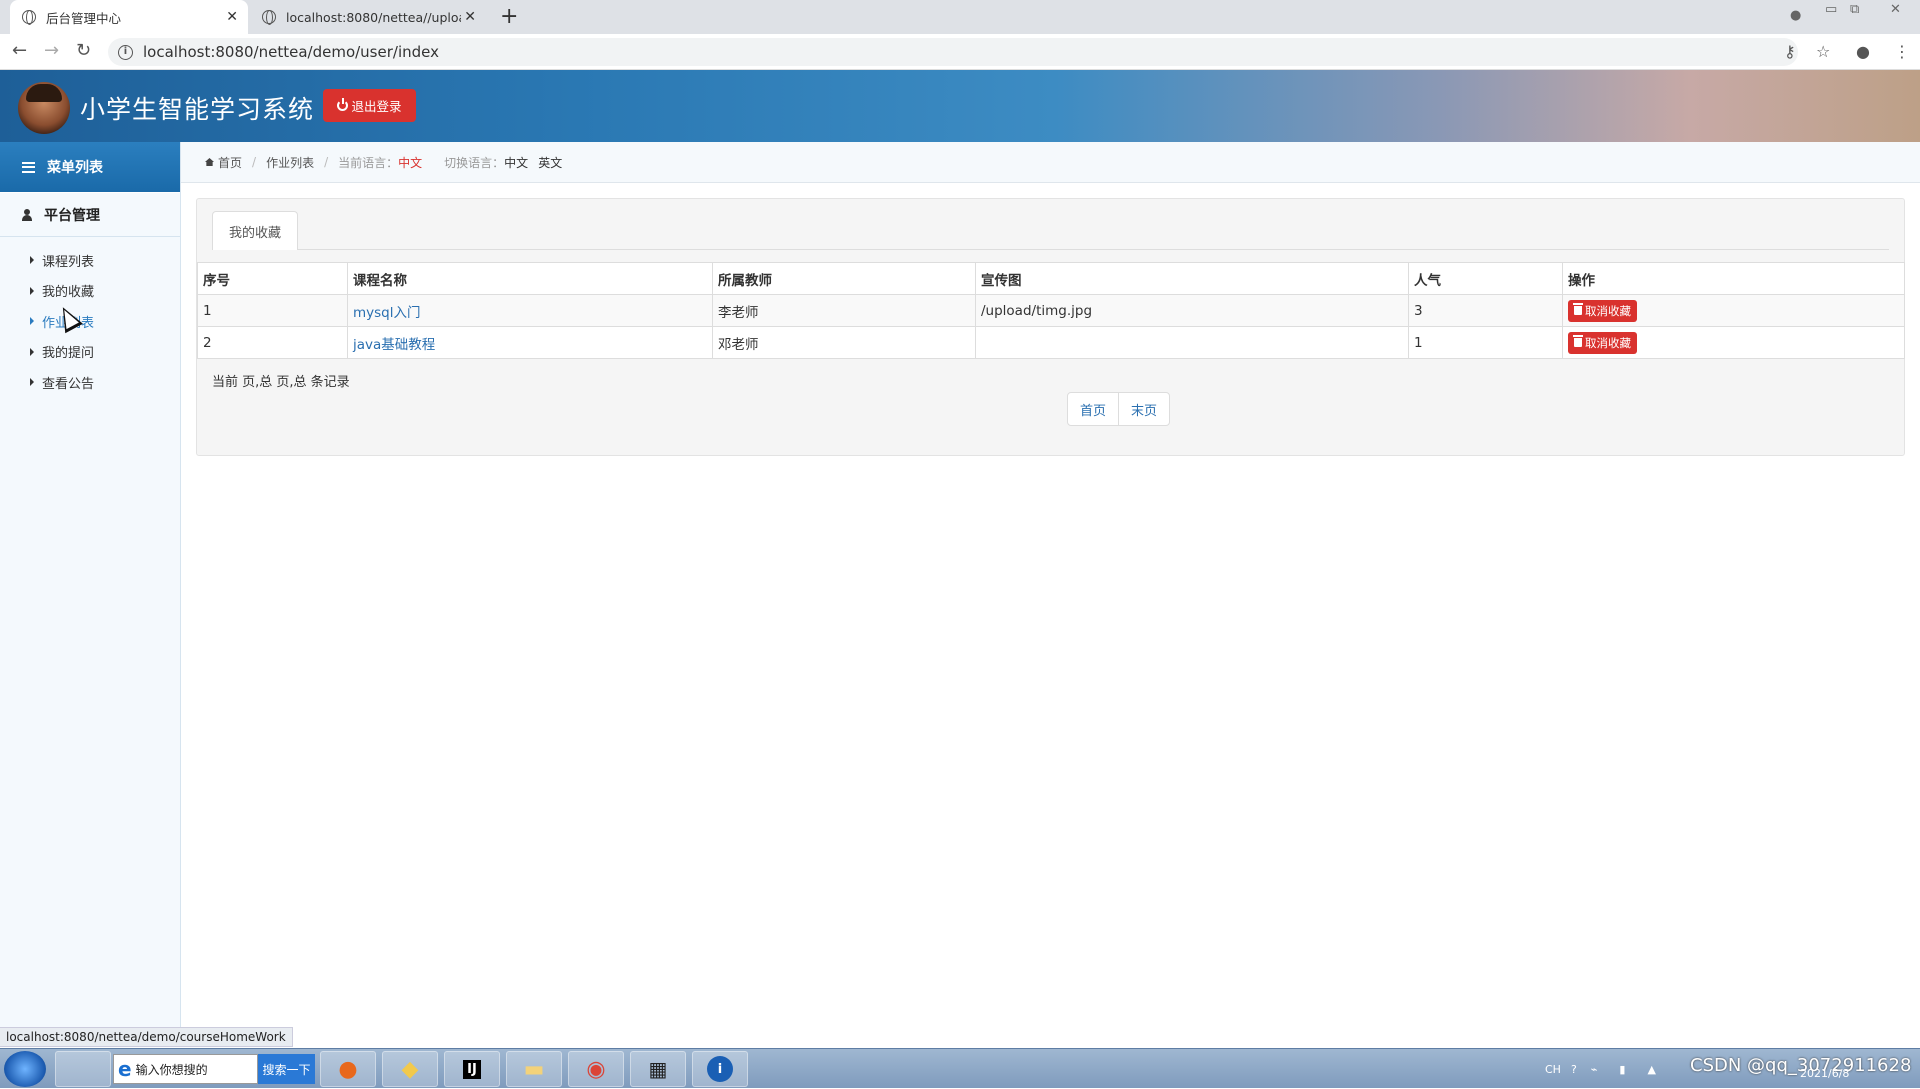 This screenshot has height=1089, width=1920. I want to click on logout-label: 退出登录, so click(376, 106).